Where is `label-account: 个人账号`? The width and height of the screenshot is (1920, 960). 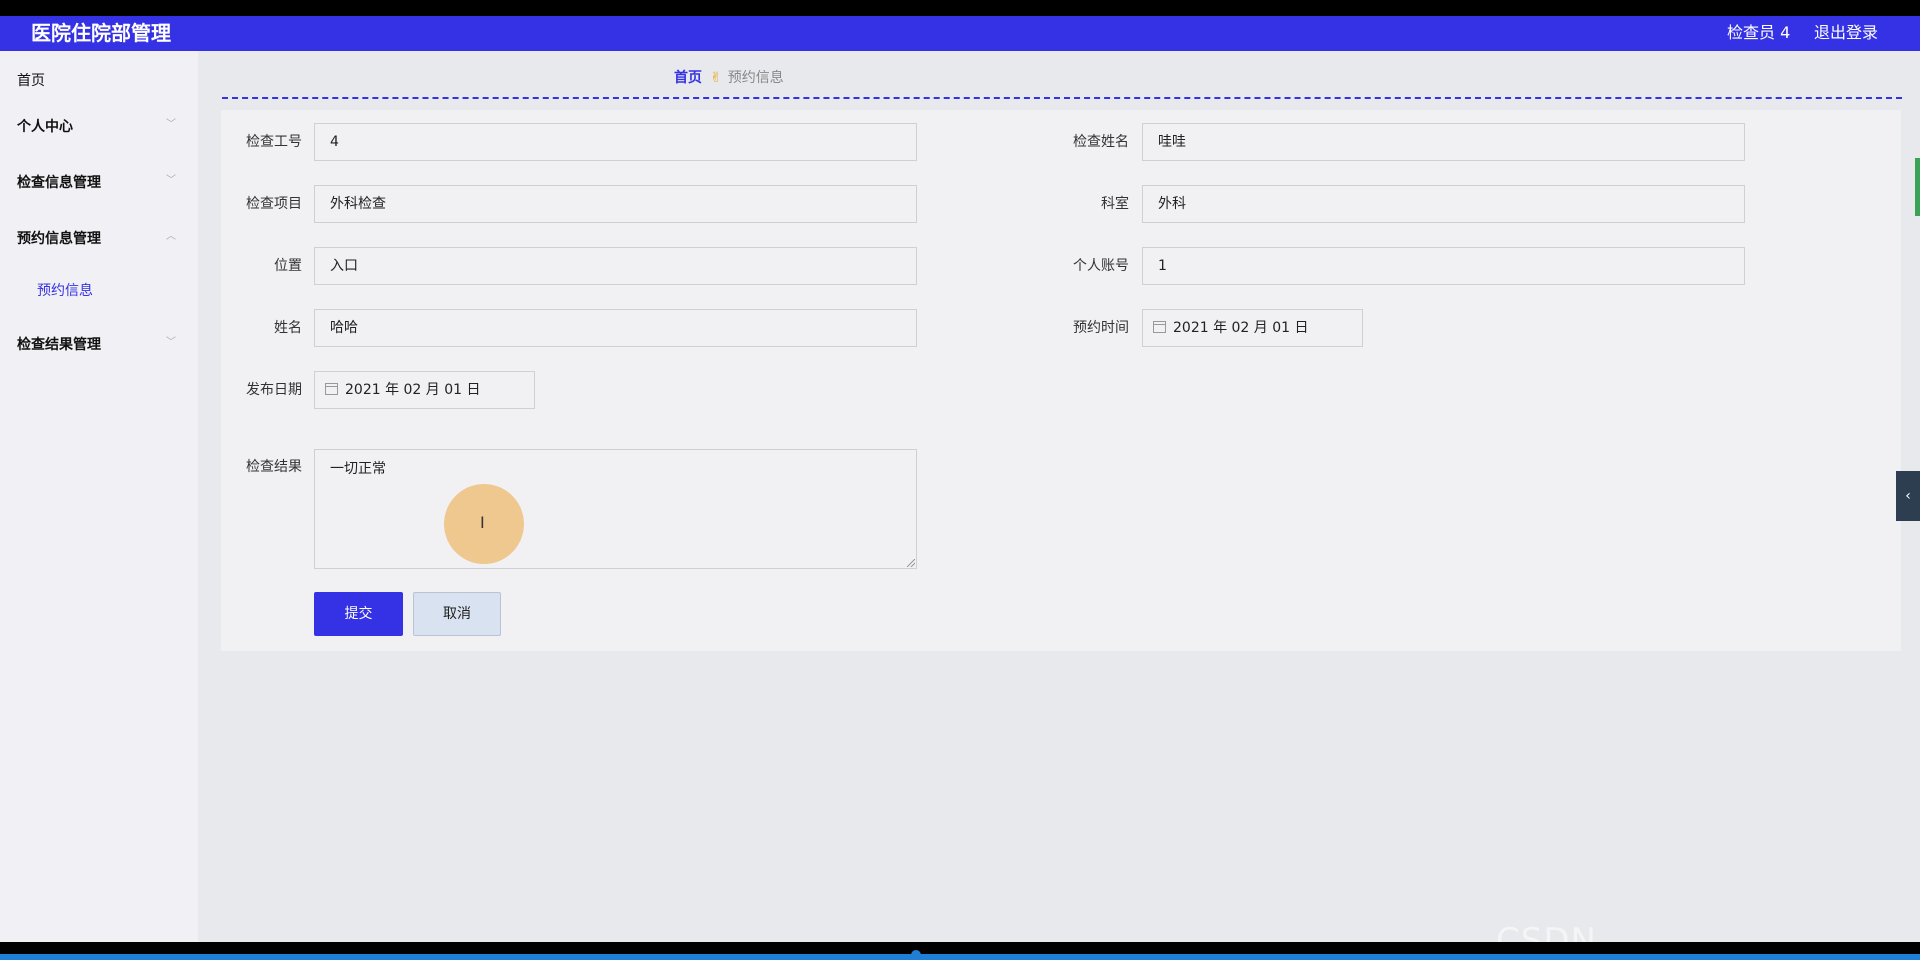 label-account: 个人账号 is located at coordinates (1101, 266).